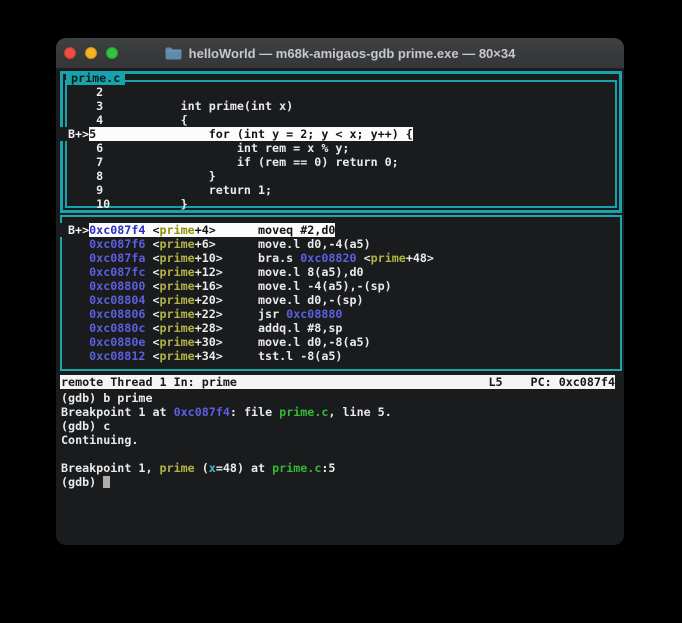  What do you see at coordinates (572, 382) in the screenshot?
I see `status-pc-indicator: PC: 0xc087f4` at bounding box center [572, 382].